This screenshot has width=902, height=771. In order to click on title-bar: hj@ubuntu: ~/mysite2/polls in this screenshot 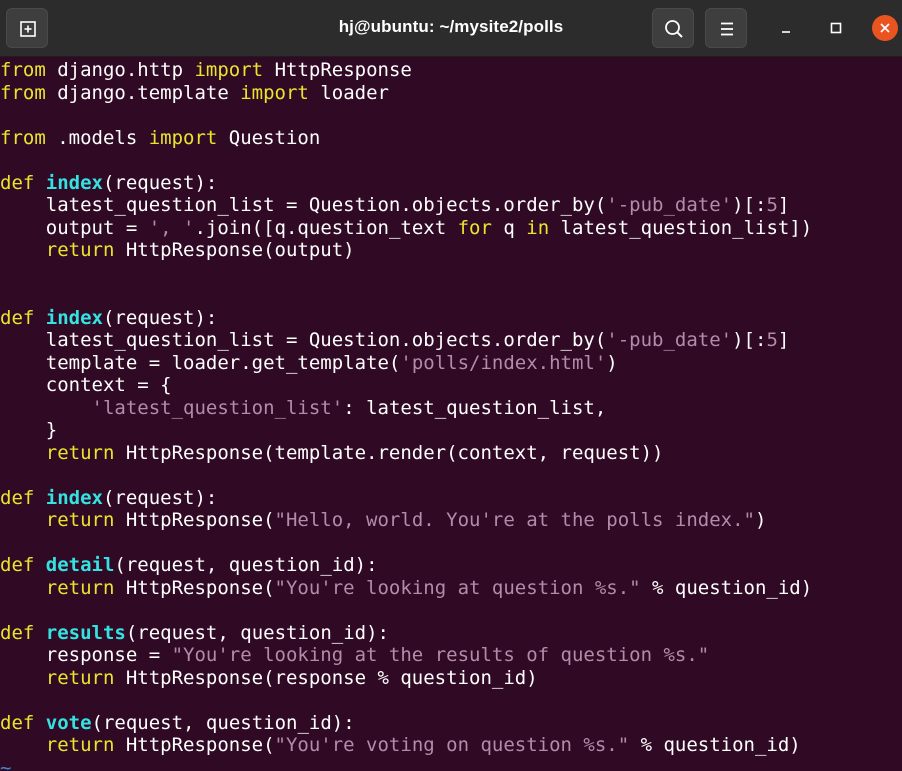, I will do `click(451, 28)`.